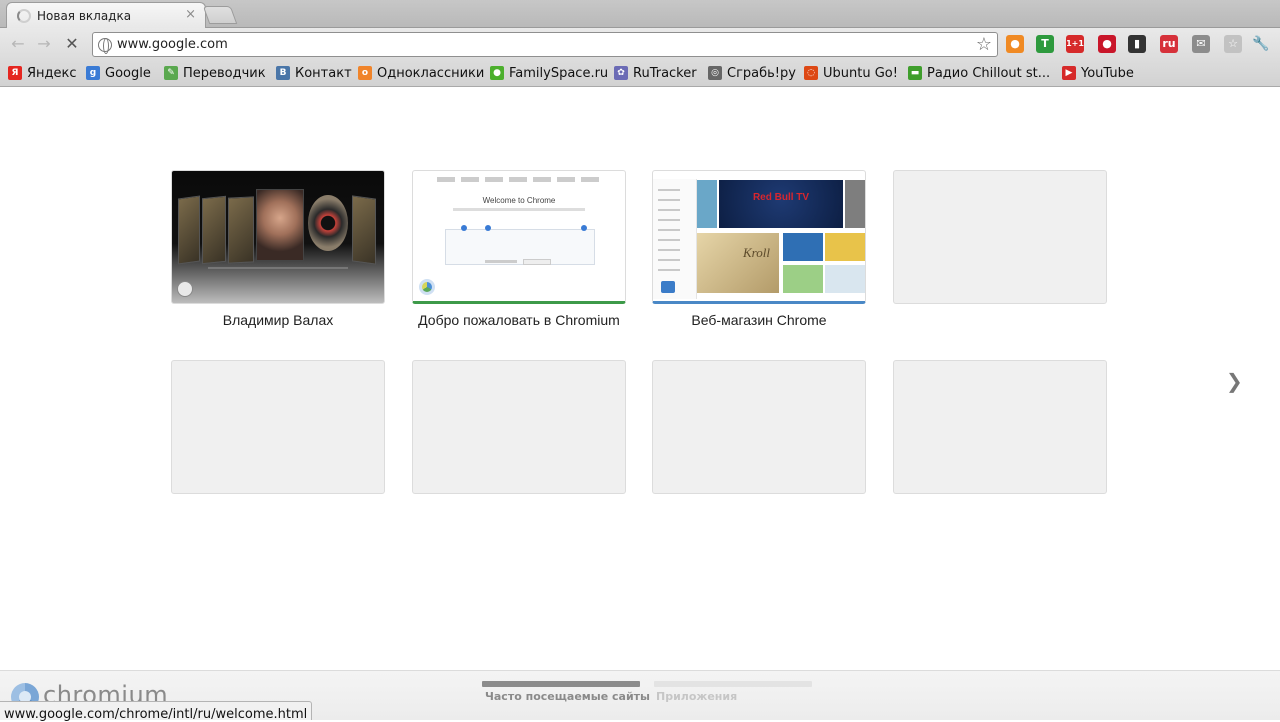  What do you see at coordinates (761, 73) in the screenshot?
I see `bookmark-label: Сграбь!ру` at bounding box center [761, 73].